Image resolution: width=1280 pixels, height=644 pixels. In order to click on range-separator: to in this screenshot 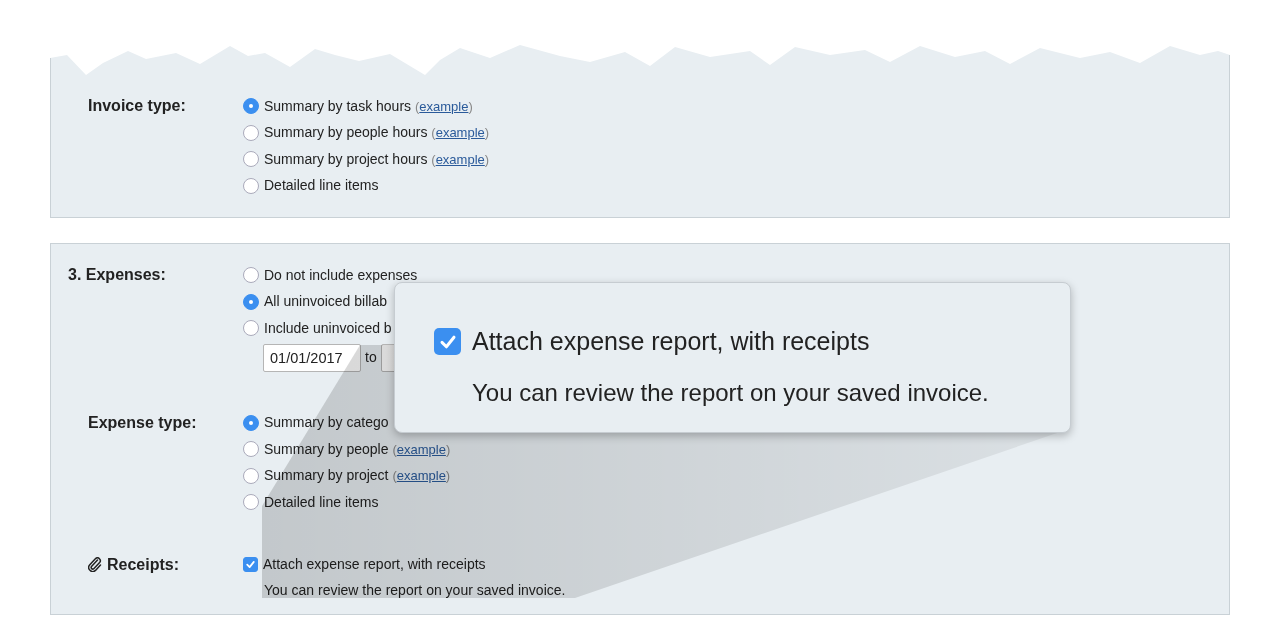, I will do `click(371, 357)`.